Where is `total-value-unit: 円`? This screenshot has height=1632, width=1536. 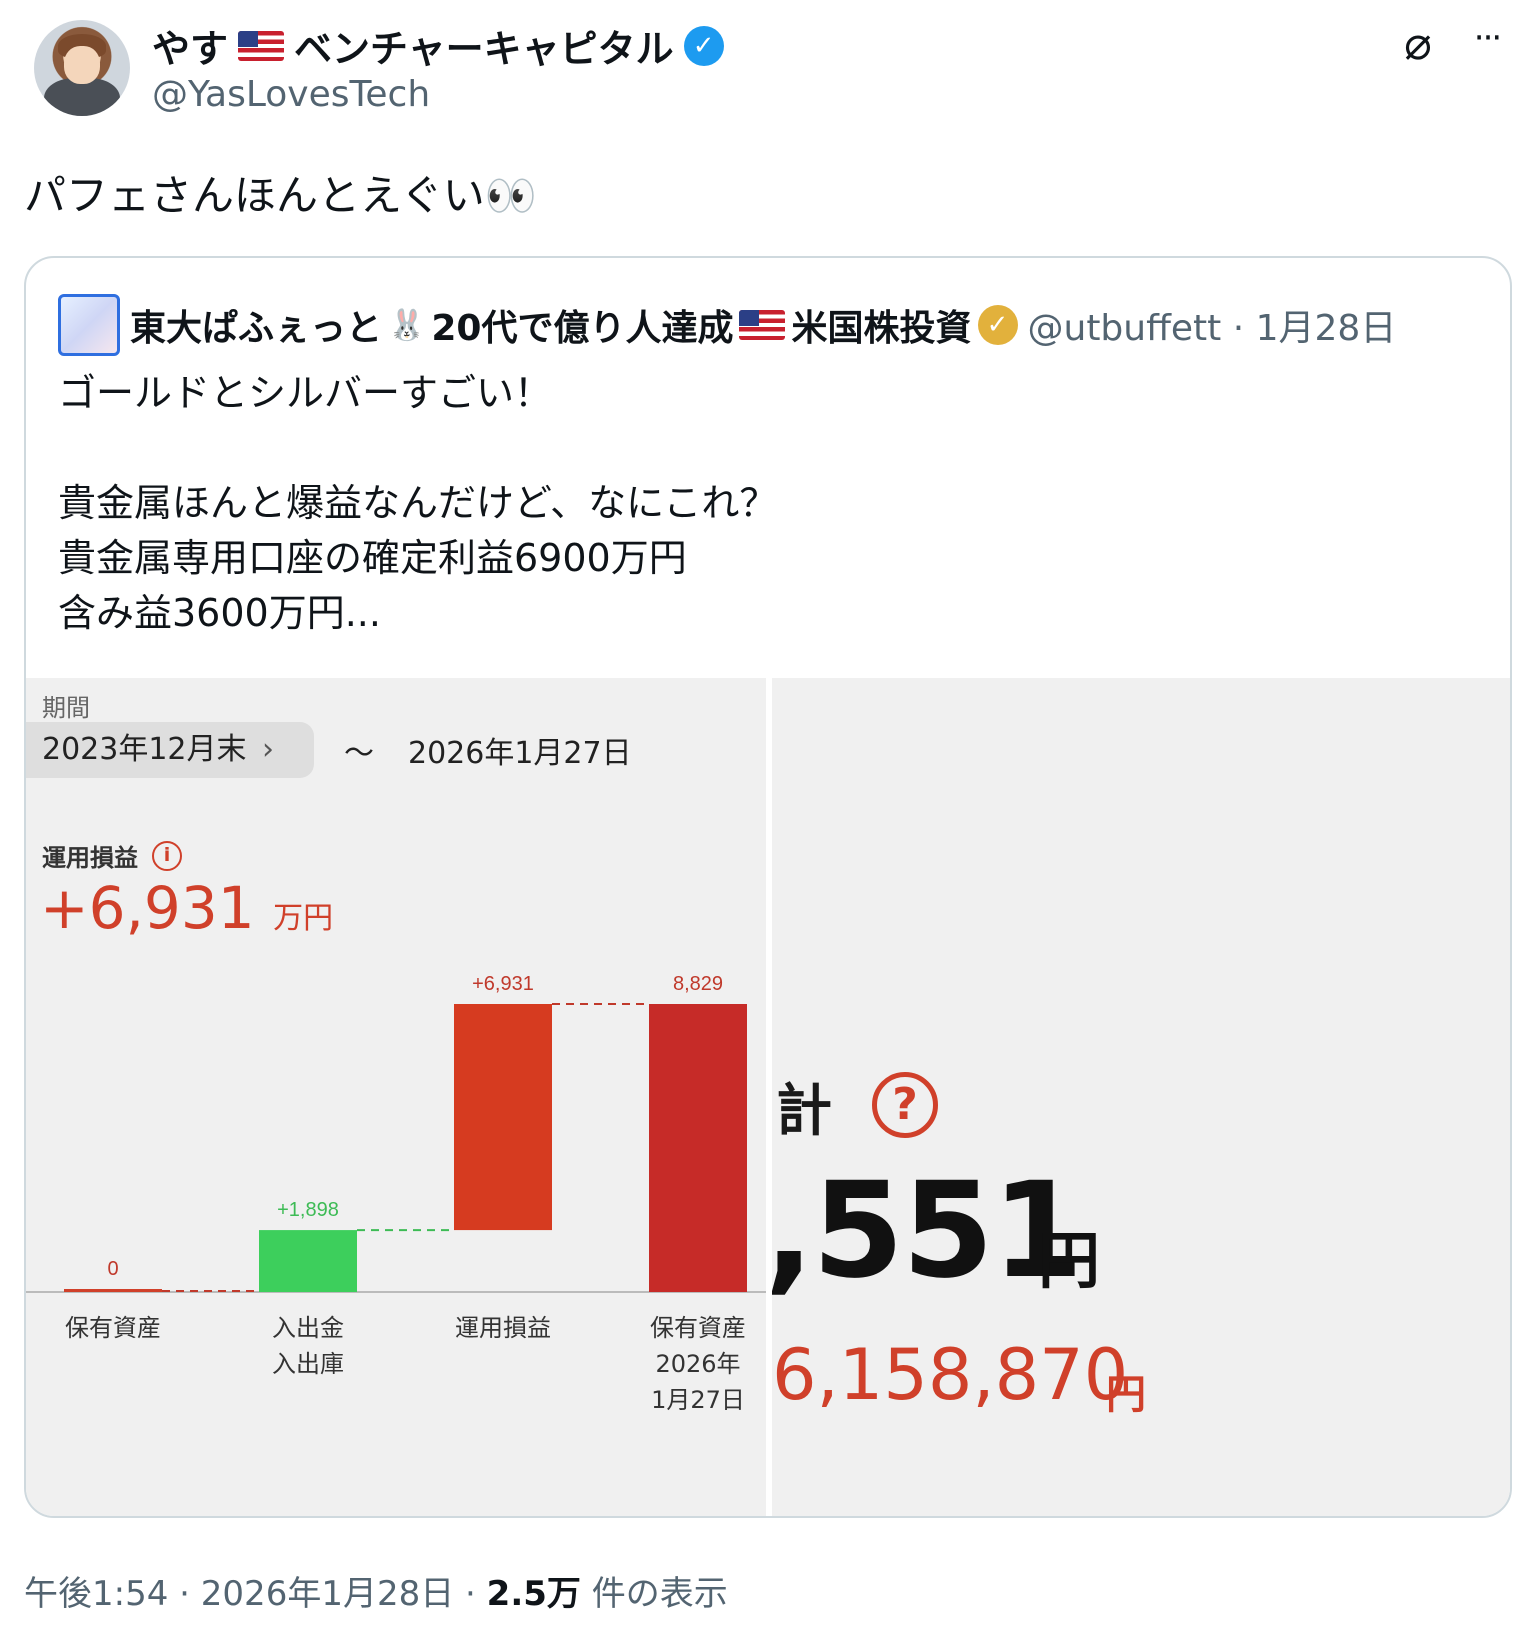
total-value-unit: 円 is located at coordinates (1069, 1260).